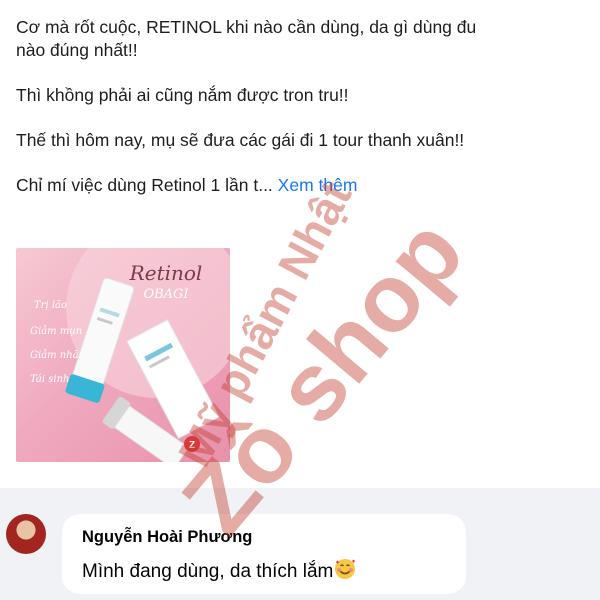  Describe the element at coordinates (77, 50) in the screenshot. I see `post-paragraph: nào đúng nhất!!` at that location.